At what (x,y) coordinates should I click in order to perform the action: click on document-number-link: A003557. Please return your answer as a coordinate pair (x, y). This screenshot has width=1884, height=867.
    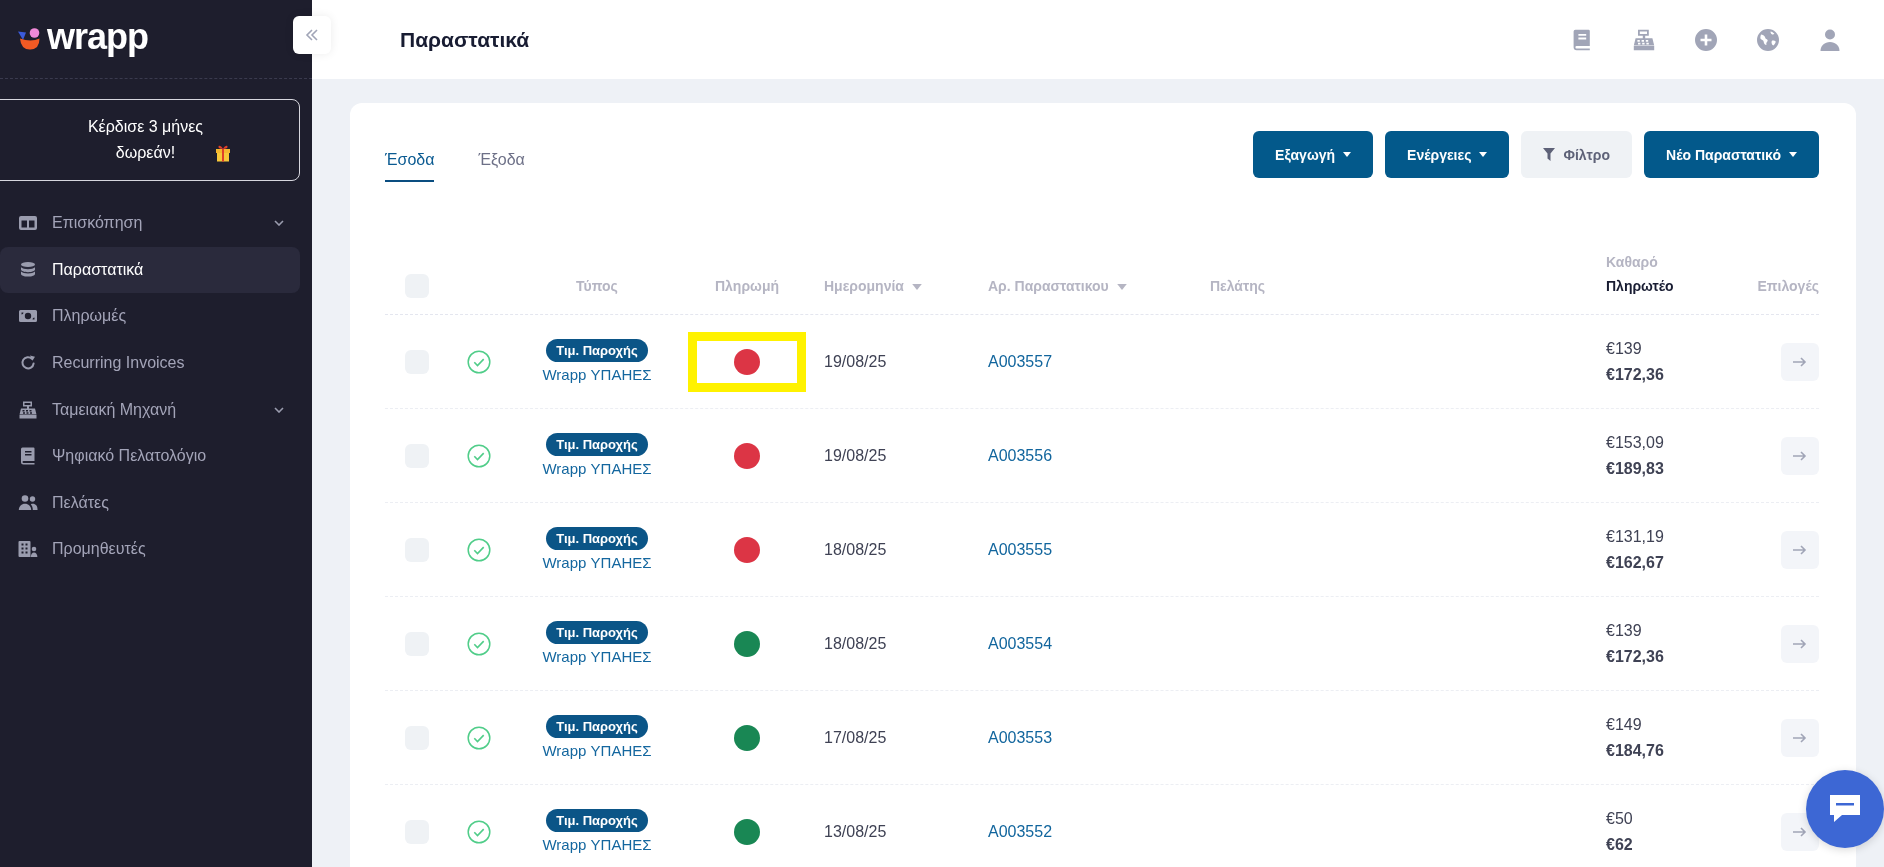
    Looking at the image, I should click on (1020, 361).